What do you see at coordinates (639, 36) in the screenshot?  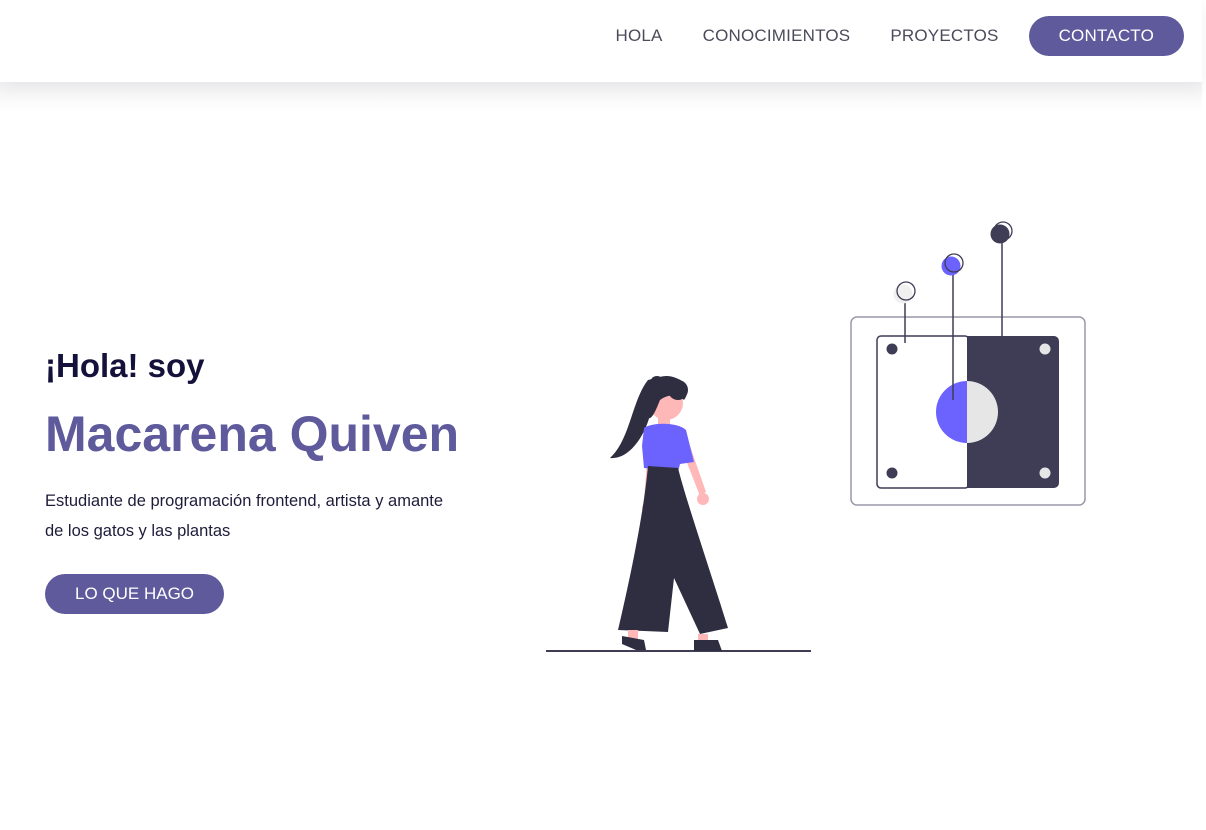 I see `nav-link-hola: HOLA` at bounding box center [639, 36].